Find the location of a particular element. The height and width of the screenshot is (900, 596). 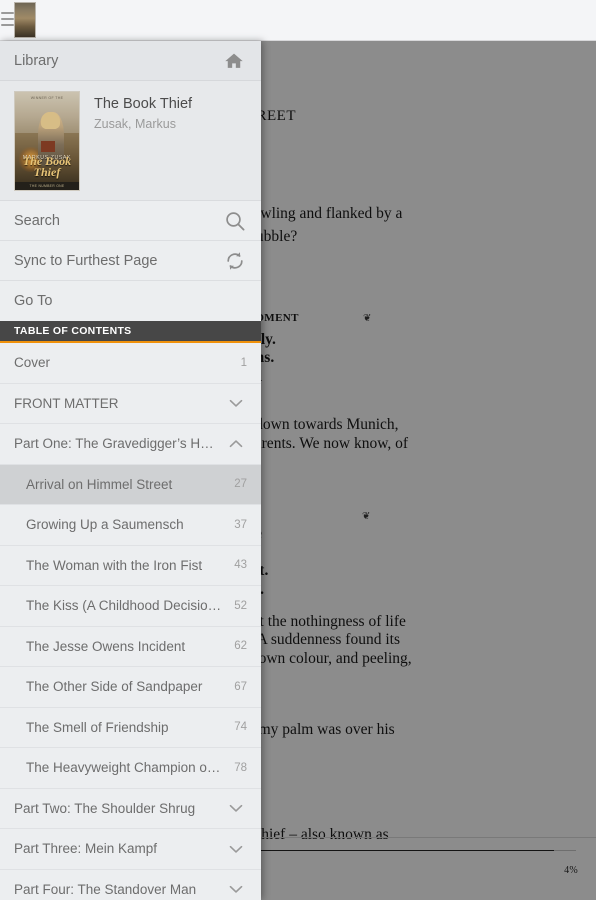

drawer-item-library: Library is located at coordinates (130, 61).